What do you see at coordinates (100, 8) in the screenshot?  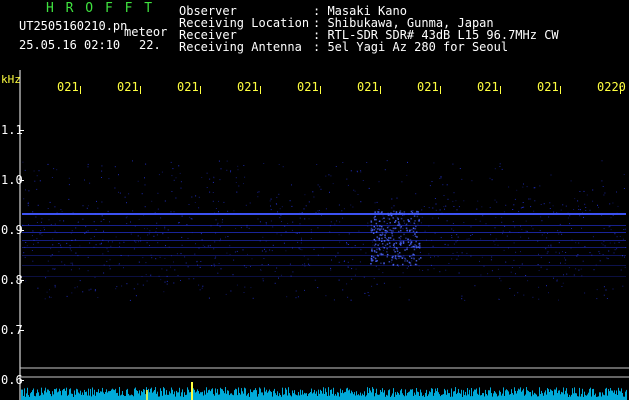 I see `app-title: H R O F F T` at bounding box center [100, 8].